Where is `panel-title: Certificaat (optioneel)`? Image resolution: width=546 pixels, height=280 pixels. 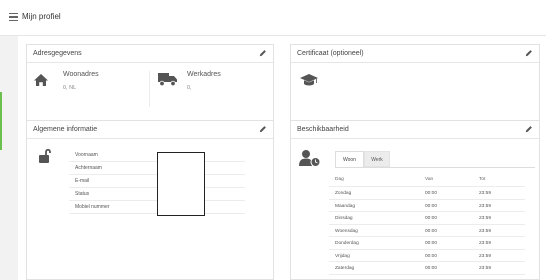 panel-title: Certificaat (optioneel) is located at coordinates (330, 53).